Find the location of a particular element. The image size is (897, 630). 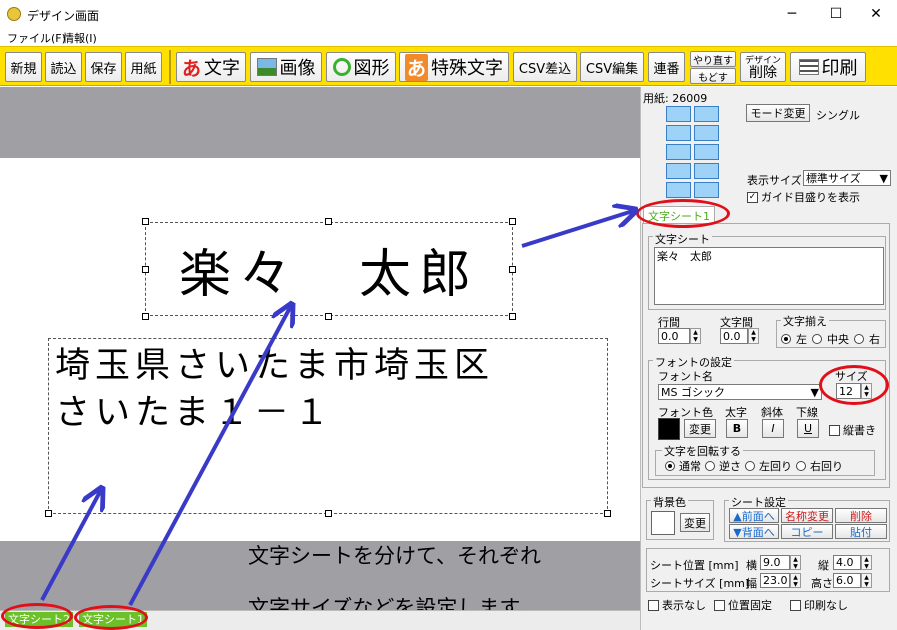

arrow-to-name-sheet is located at coordinates (210, 455).